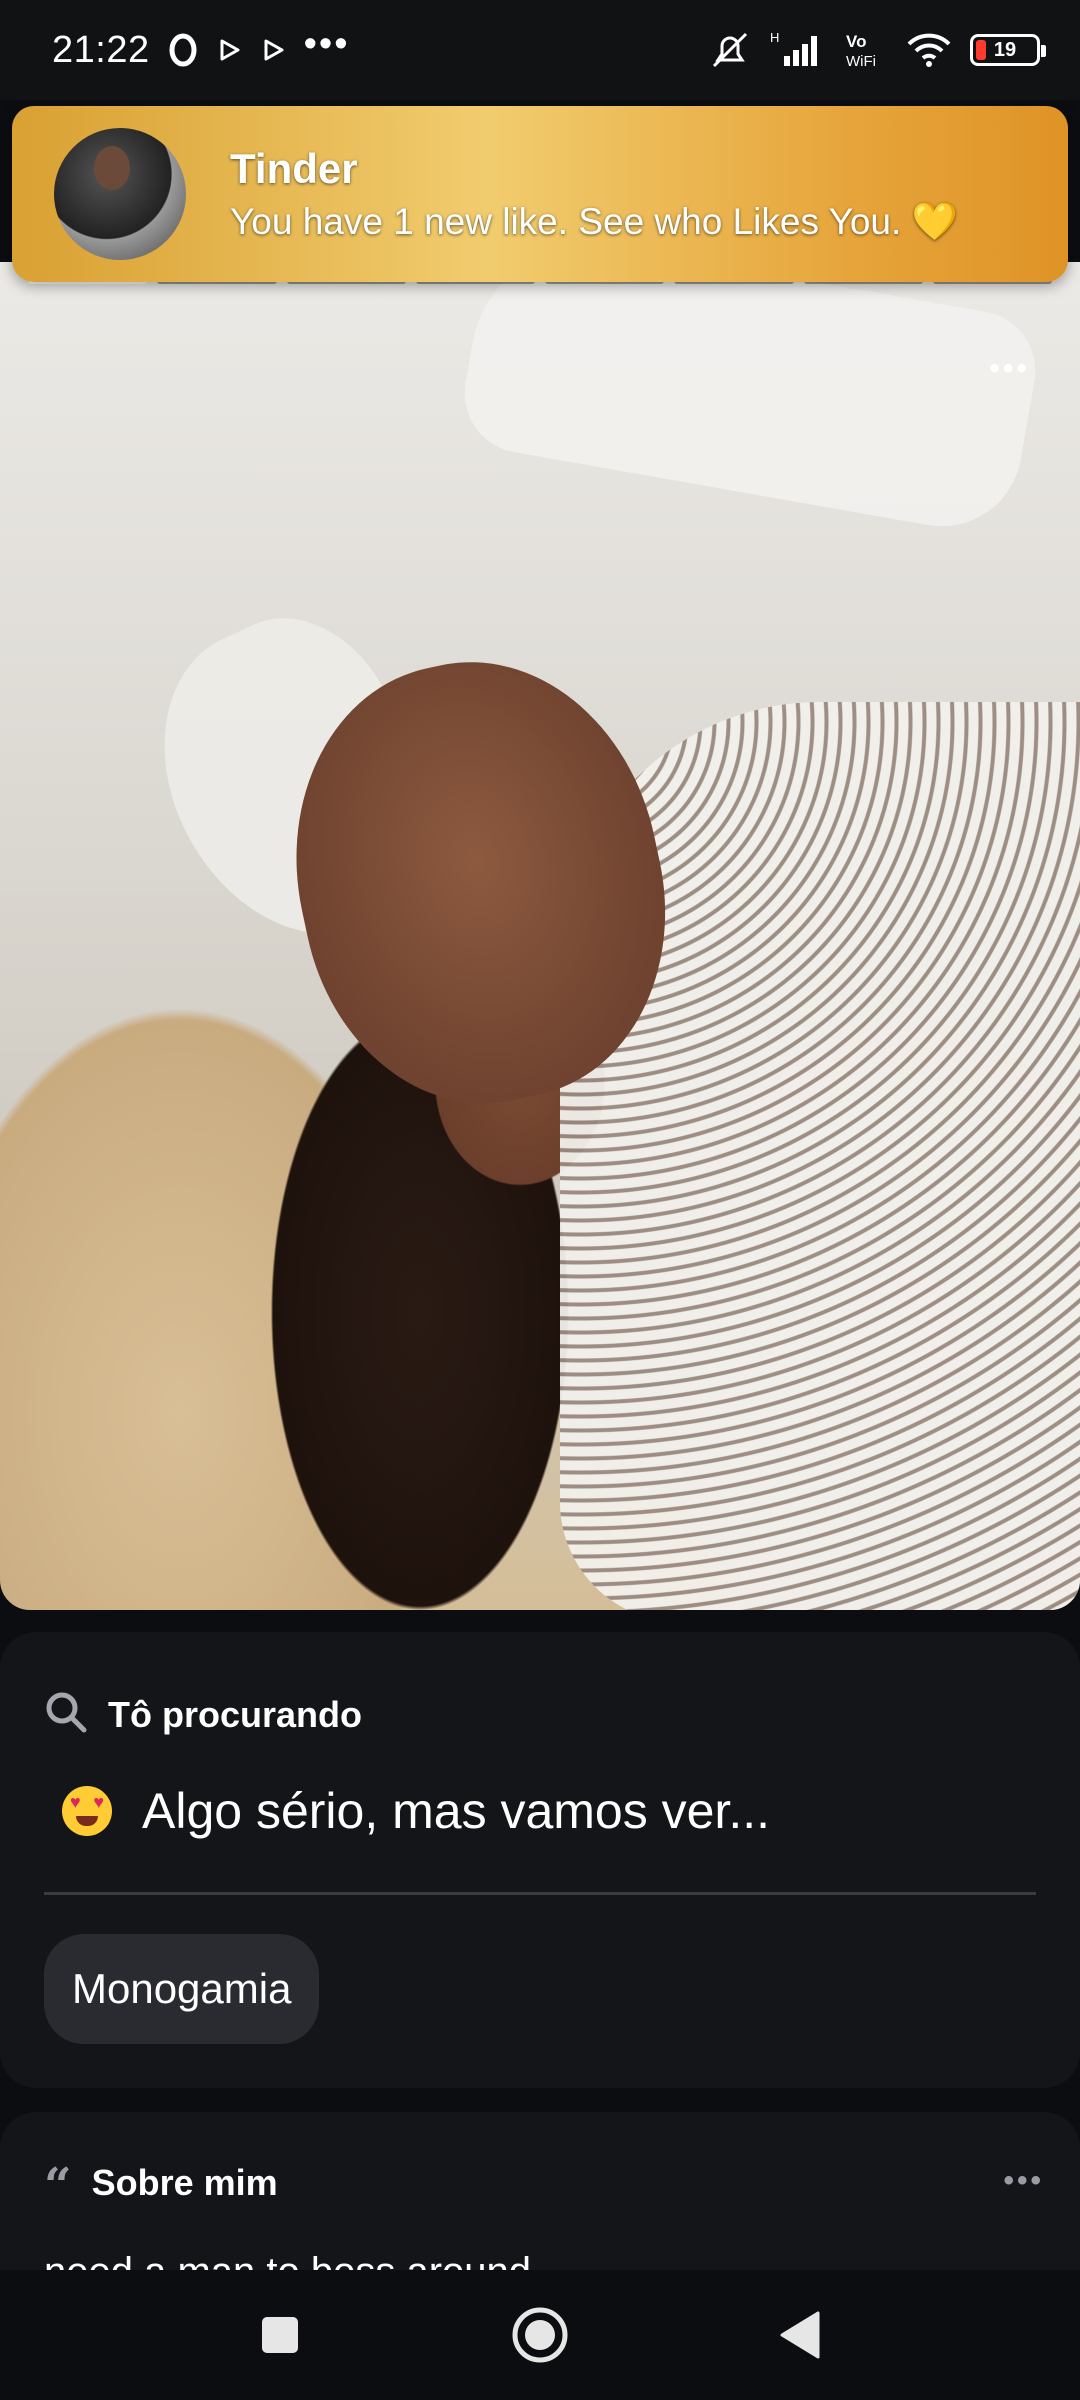 The height and width of the screenshot is (2400, 1080). I want to click on opera-icon, so click(183, 50).